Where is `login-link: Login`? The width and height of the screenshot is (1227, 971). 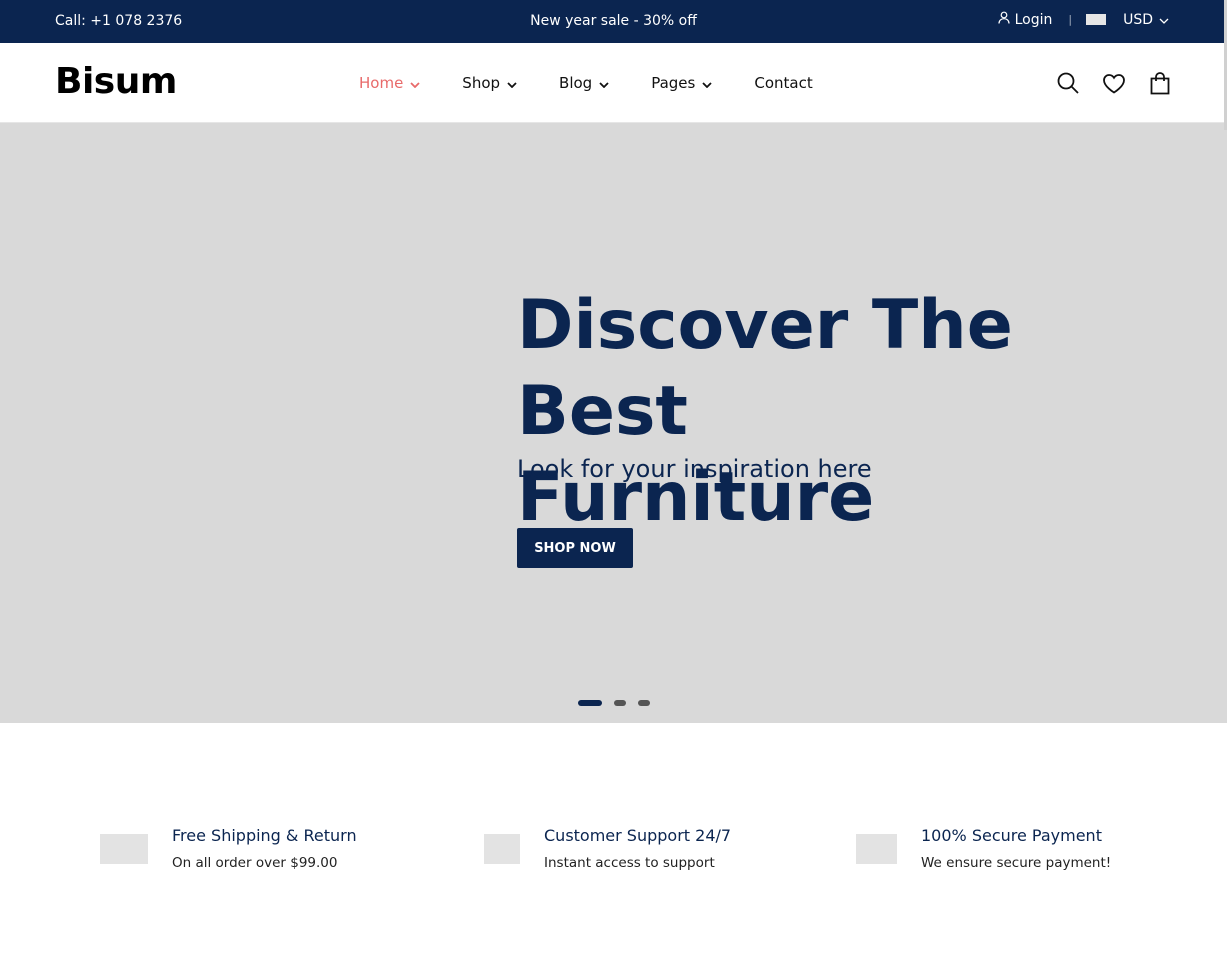 login-link: Login is located at coordinates (1025, 19).